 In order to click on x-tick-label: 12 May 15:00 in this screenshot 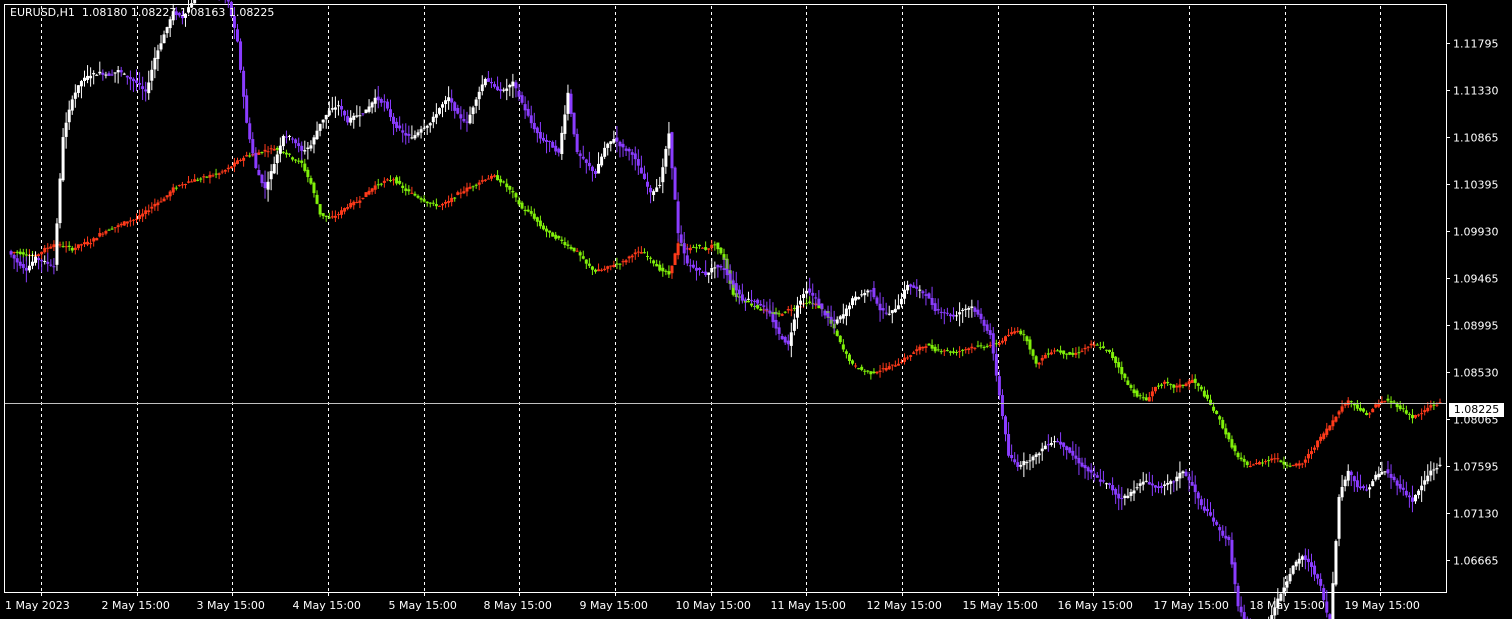, I will do `click(904, 605)`.